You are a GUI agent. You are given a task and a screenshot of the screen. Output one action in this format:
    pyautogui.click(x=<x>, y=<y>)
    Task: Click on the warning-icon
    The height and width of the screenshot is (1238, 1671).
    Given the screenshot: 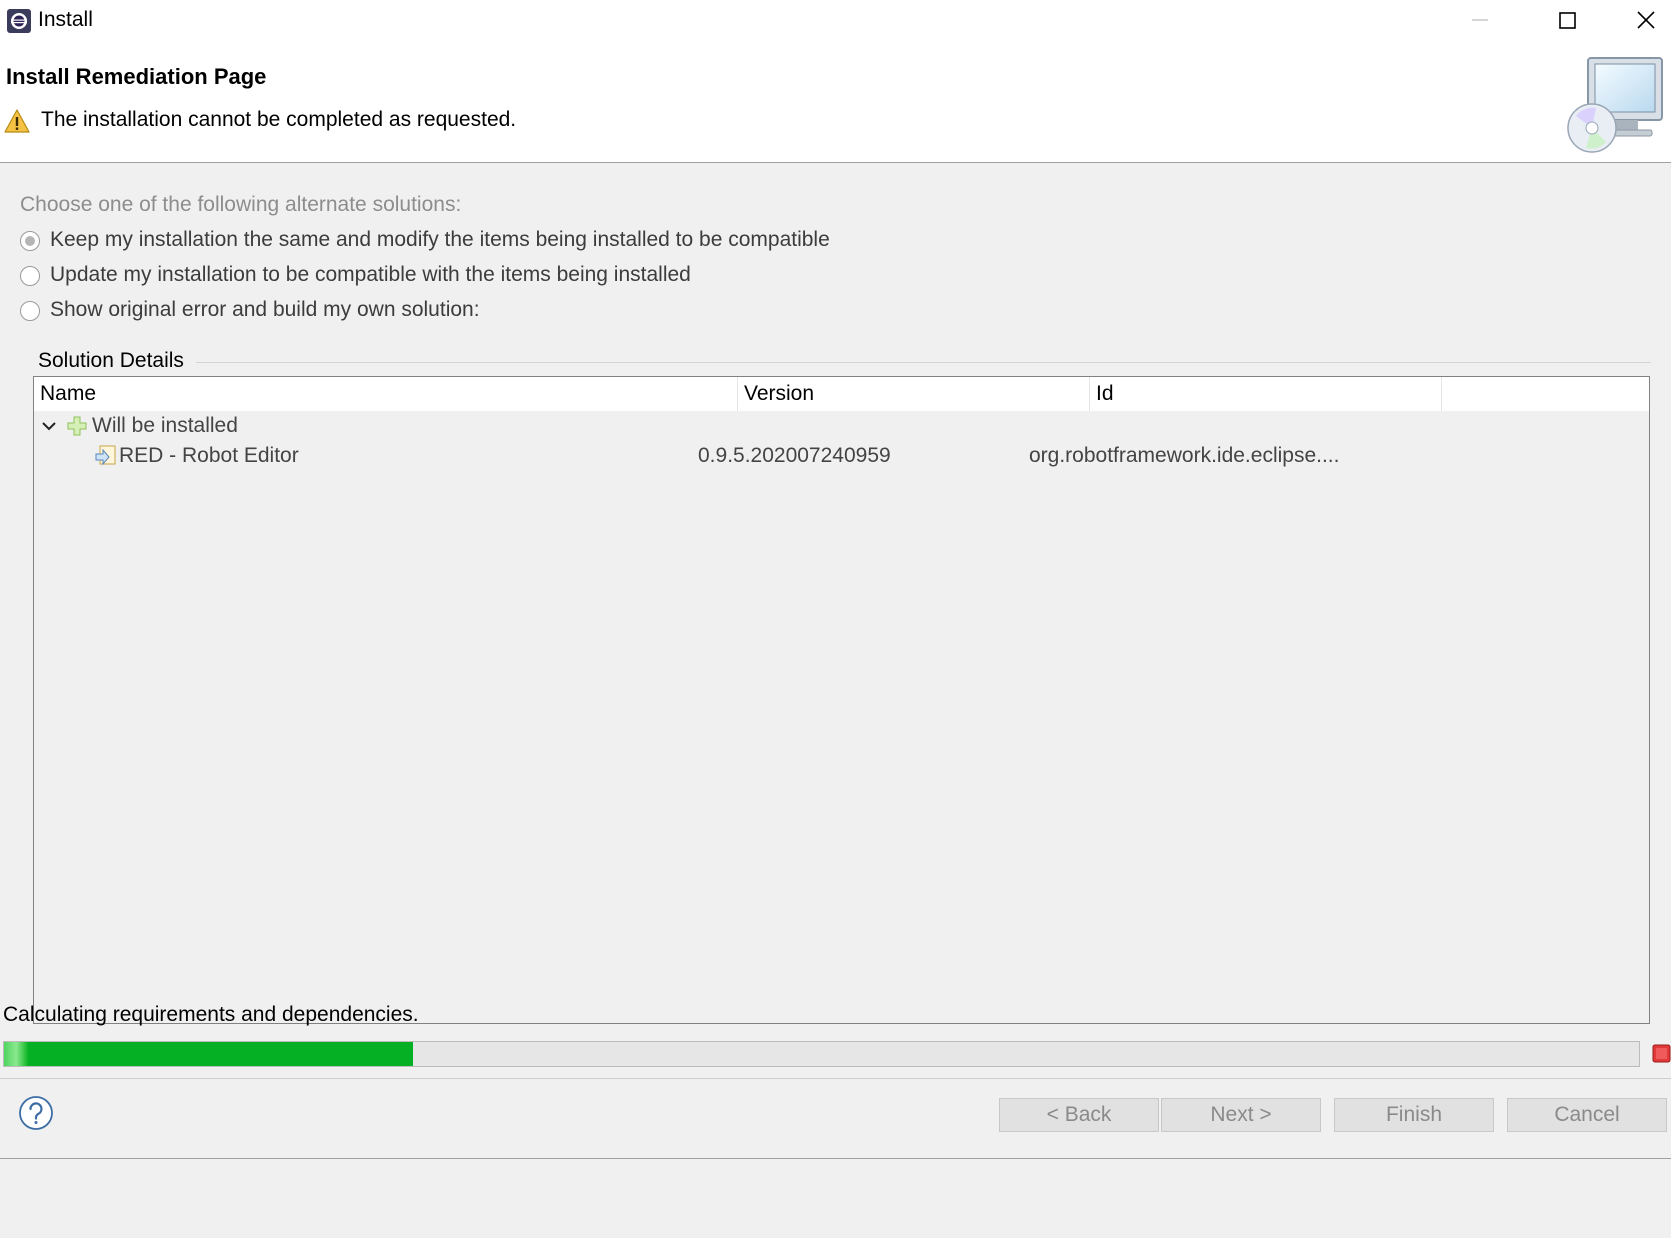 What is the action you would take?
    pyautogui.click(x=17, y=121)
    